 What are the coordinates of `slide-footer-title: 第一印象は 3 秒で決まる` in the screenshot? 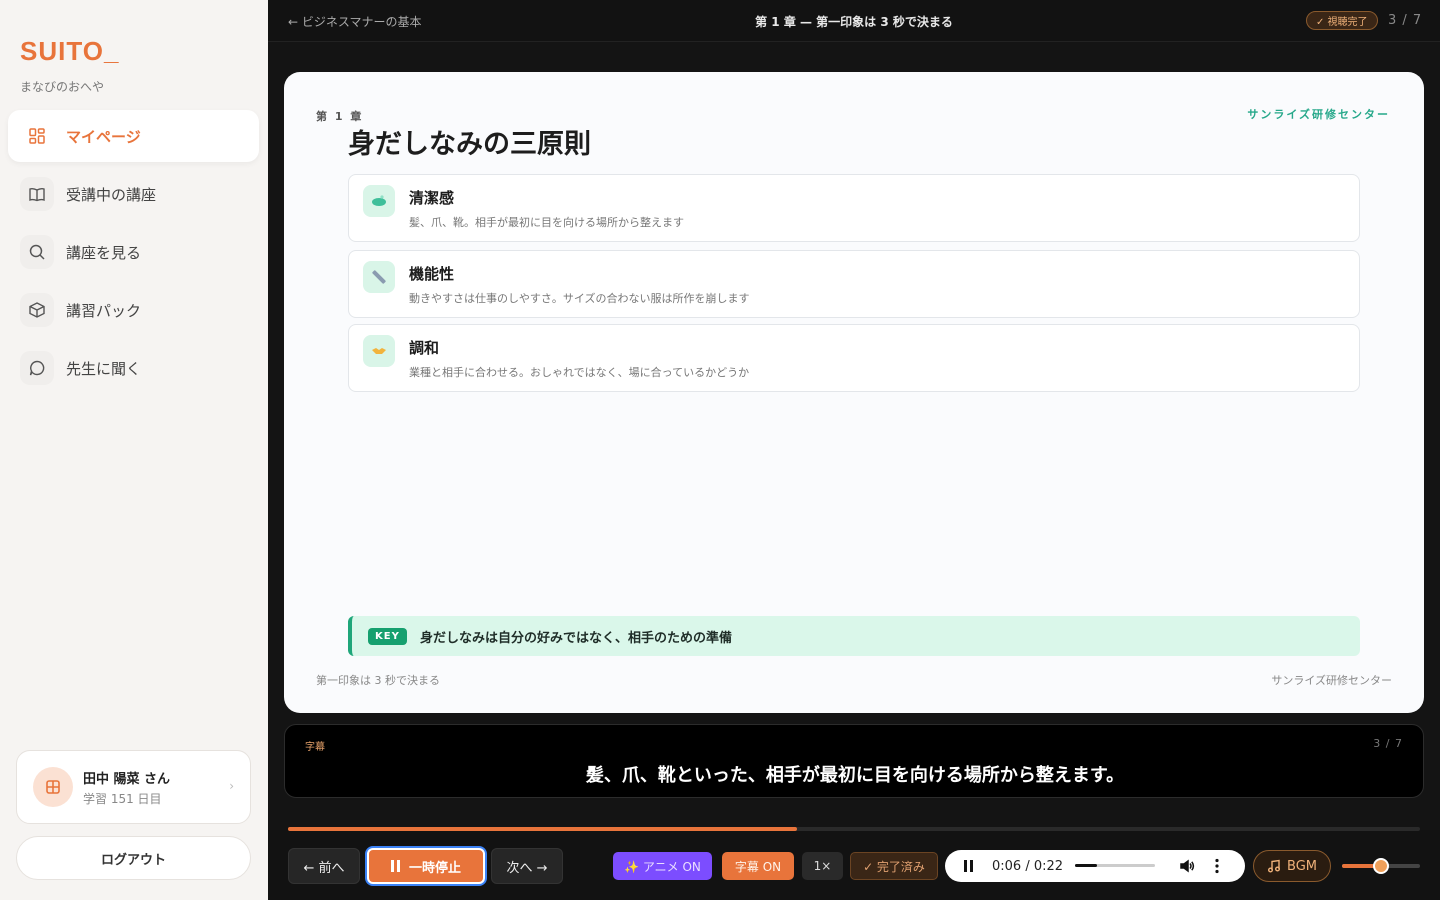 It's located at (378, 680).